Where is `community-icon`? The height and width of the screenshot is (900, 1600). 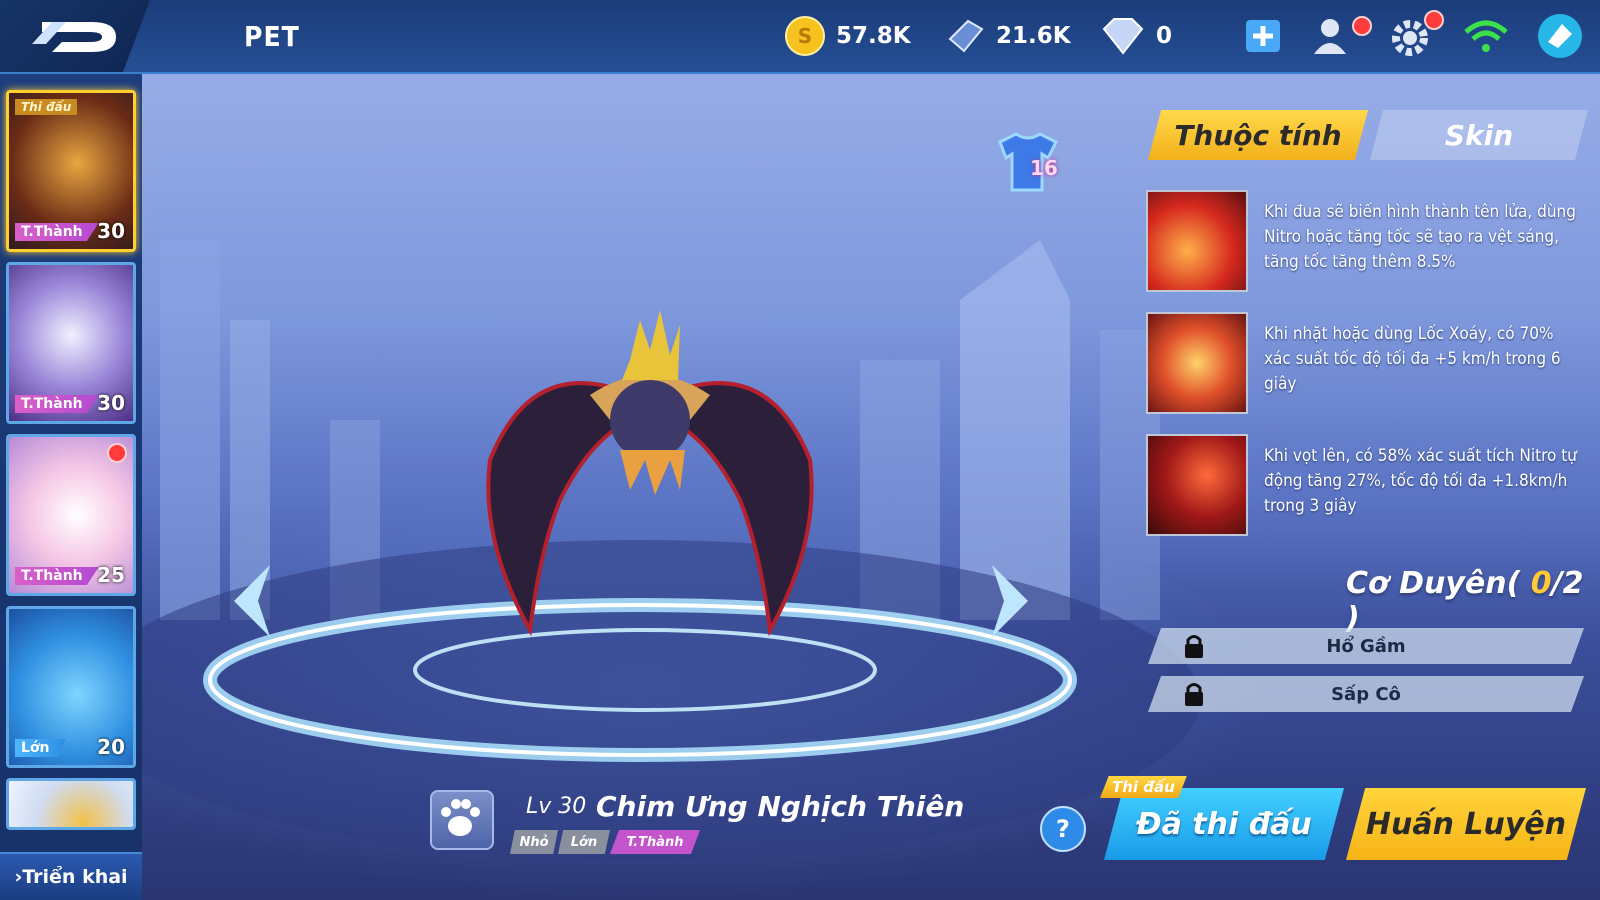
community-icon is located at coordinates (1560, 36).